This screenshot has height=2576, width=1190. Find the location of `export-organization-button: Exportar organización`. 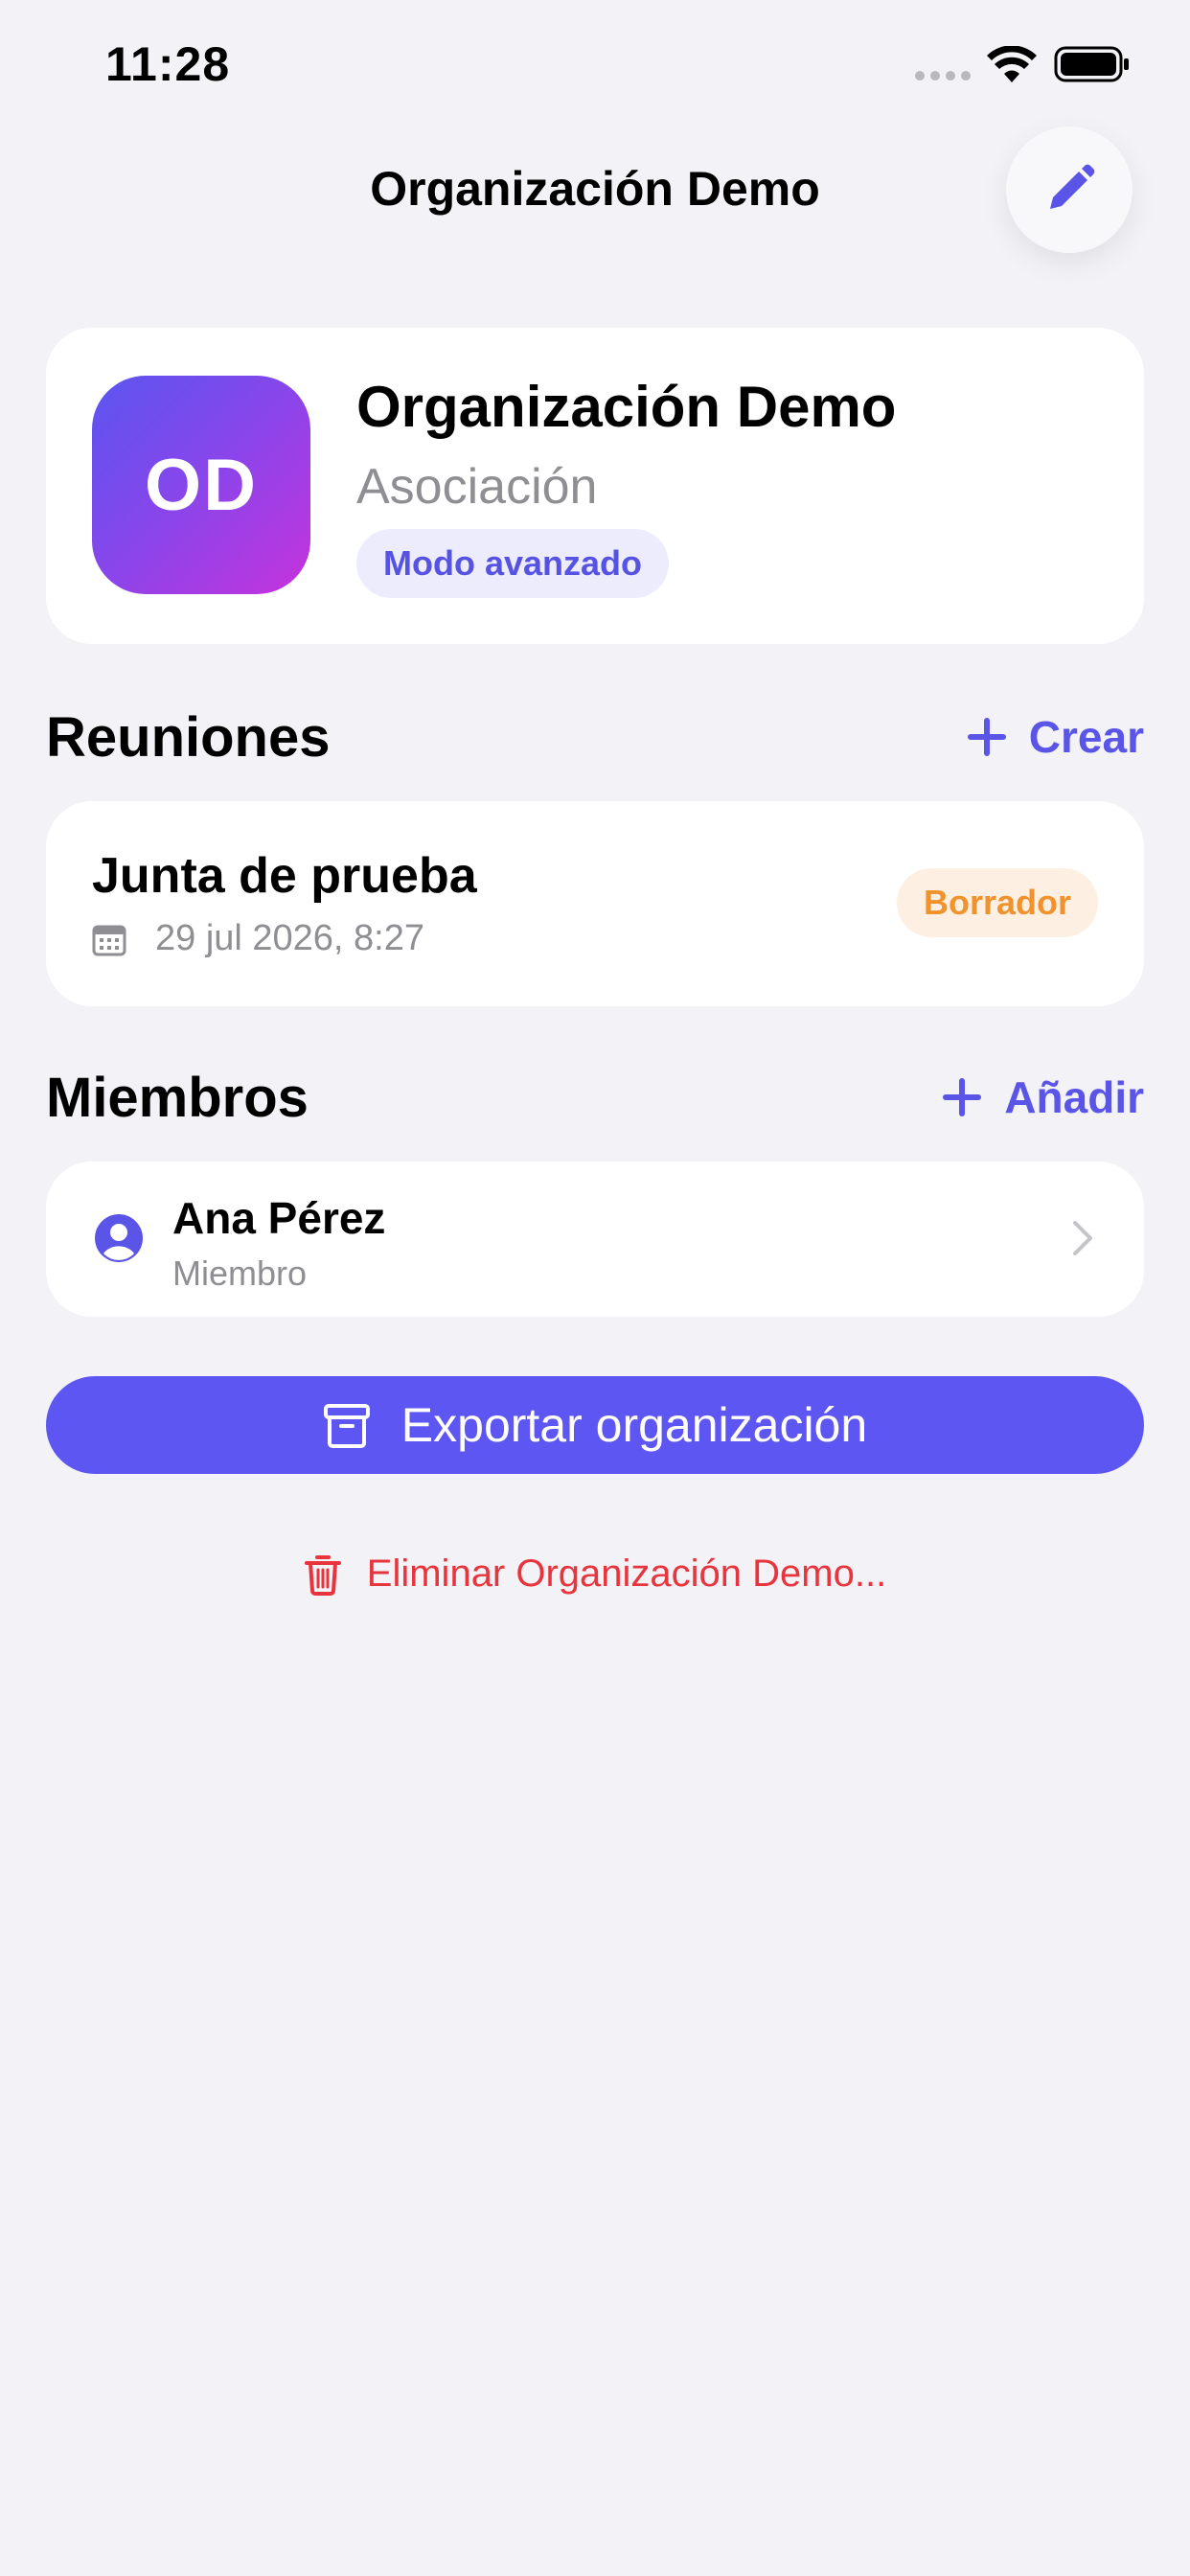

export-organization-button: Exportar organización is located at coordinates (595, 1425).